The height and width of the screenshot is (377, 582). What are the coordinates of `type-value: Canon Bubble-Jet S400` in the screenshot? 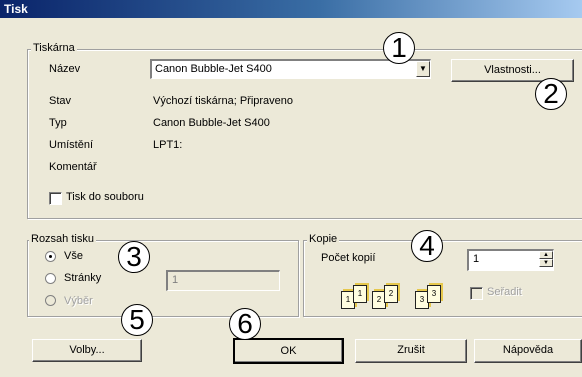 It's located at (211, 123).